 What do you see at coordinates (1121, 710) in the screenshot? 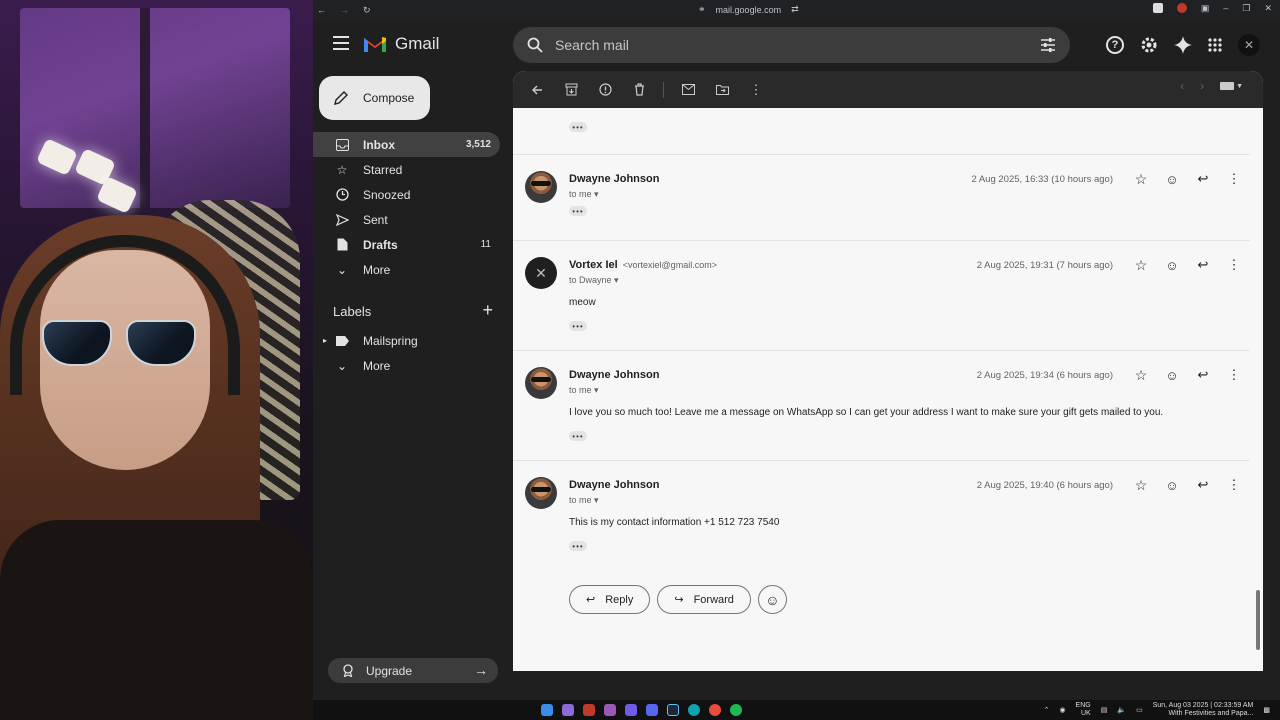
I see `volume-icon: 🔈` at bounding box center [1121, 710].